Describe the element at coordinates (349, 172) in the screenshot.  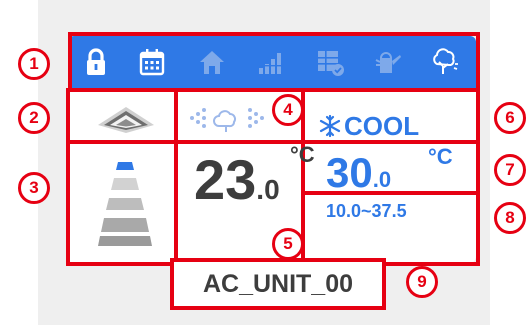
I see `setpoint-temp-int: 30` at that location.